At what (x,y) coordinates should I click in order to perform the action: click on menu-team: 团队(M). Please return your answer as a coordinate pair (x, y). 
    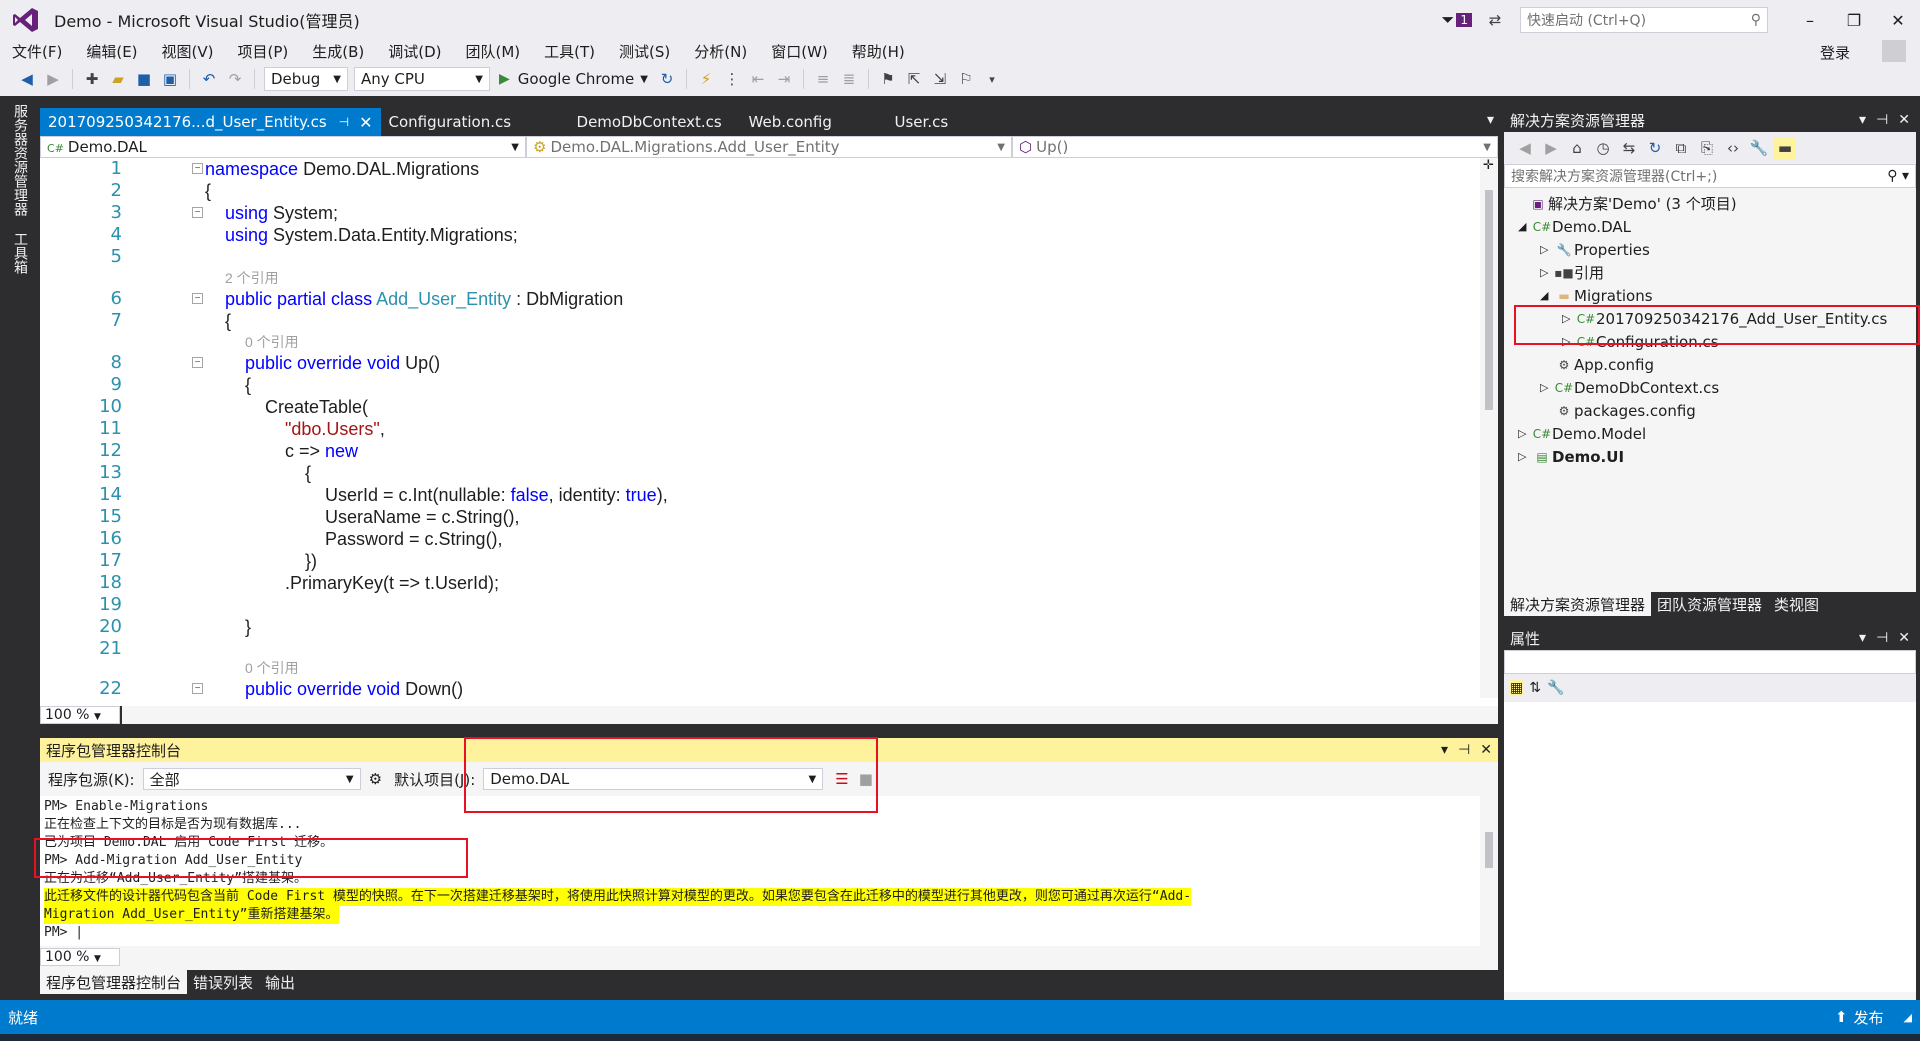
    Looking at the image, I should click on (493, 51).